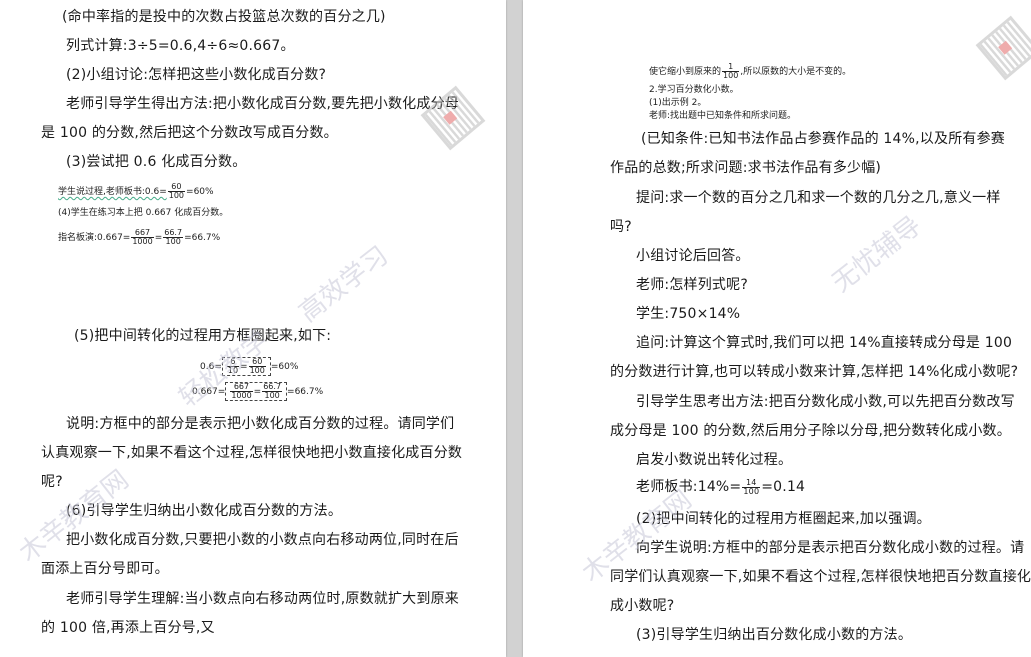  I want to click on conversion-text: =66.7%, so click(305, 392).